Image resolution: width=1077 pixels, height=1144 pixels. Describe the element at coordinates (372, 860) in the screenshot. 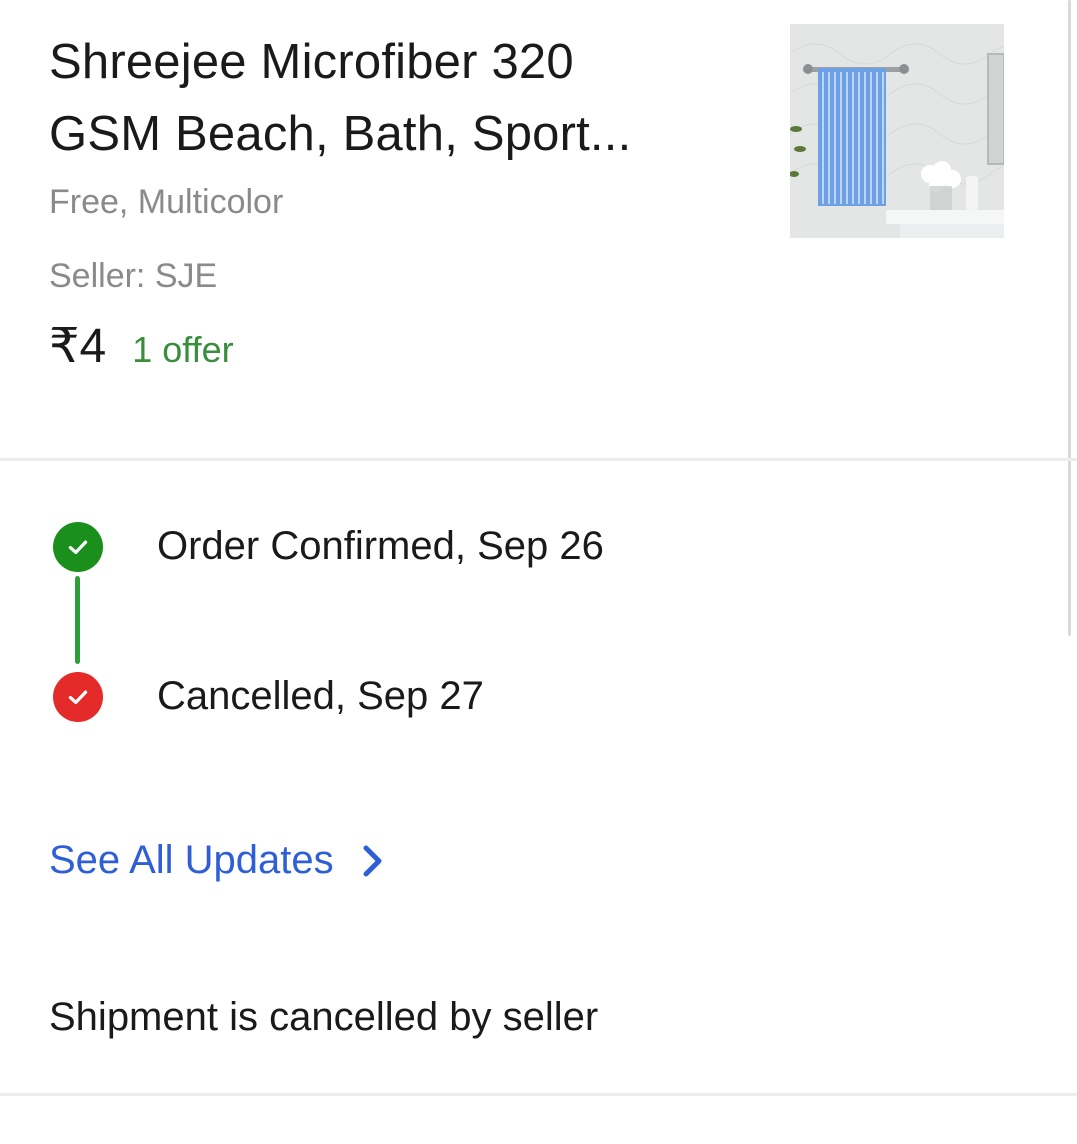

I see `chevron-right-icon` at that location.